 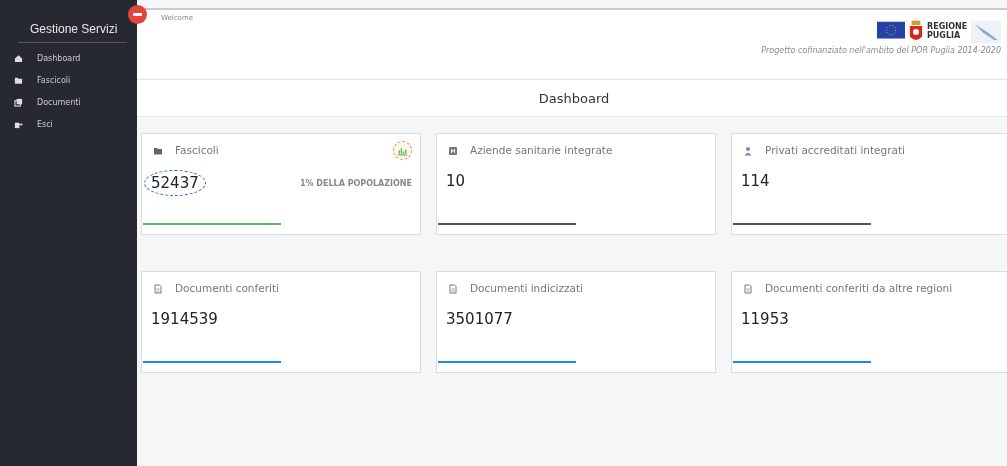 What do you see at coordinates (18, 102) in the screenshot?
I see `documents-icon` at bounding box center [18, 102].